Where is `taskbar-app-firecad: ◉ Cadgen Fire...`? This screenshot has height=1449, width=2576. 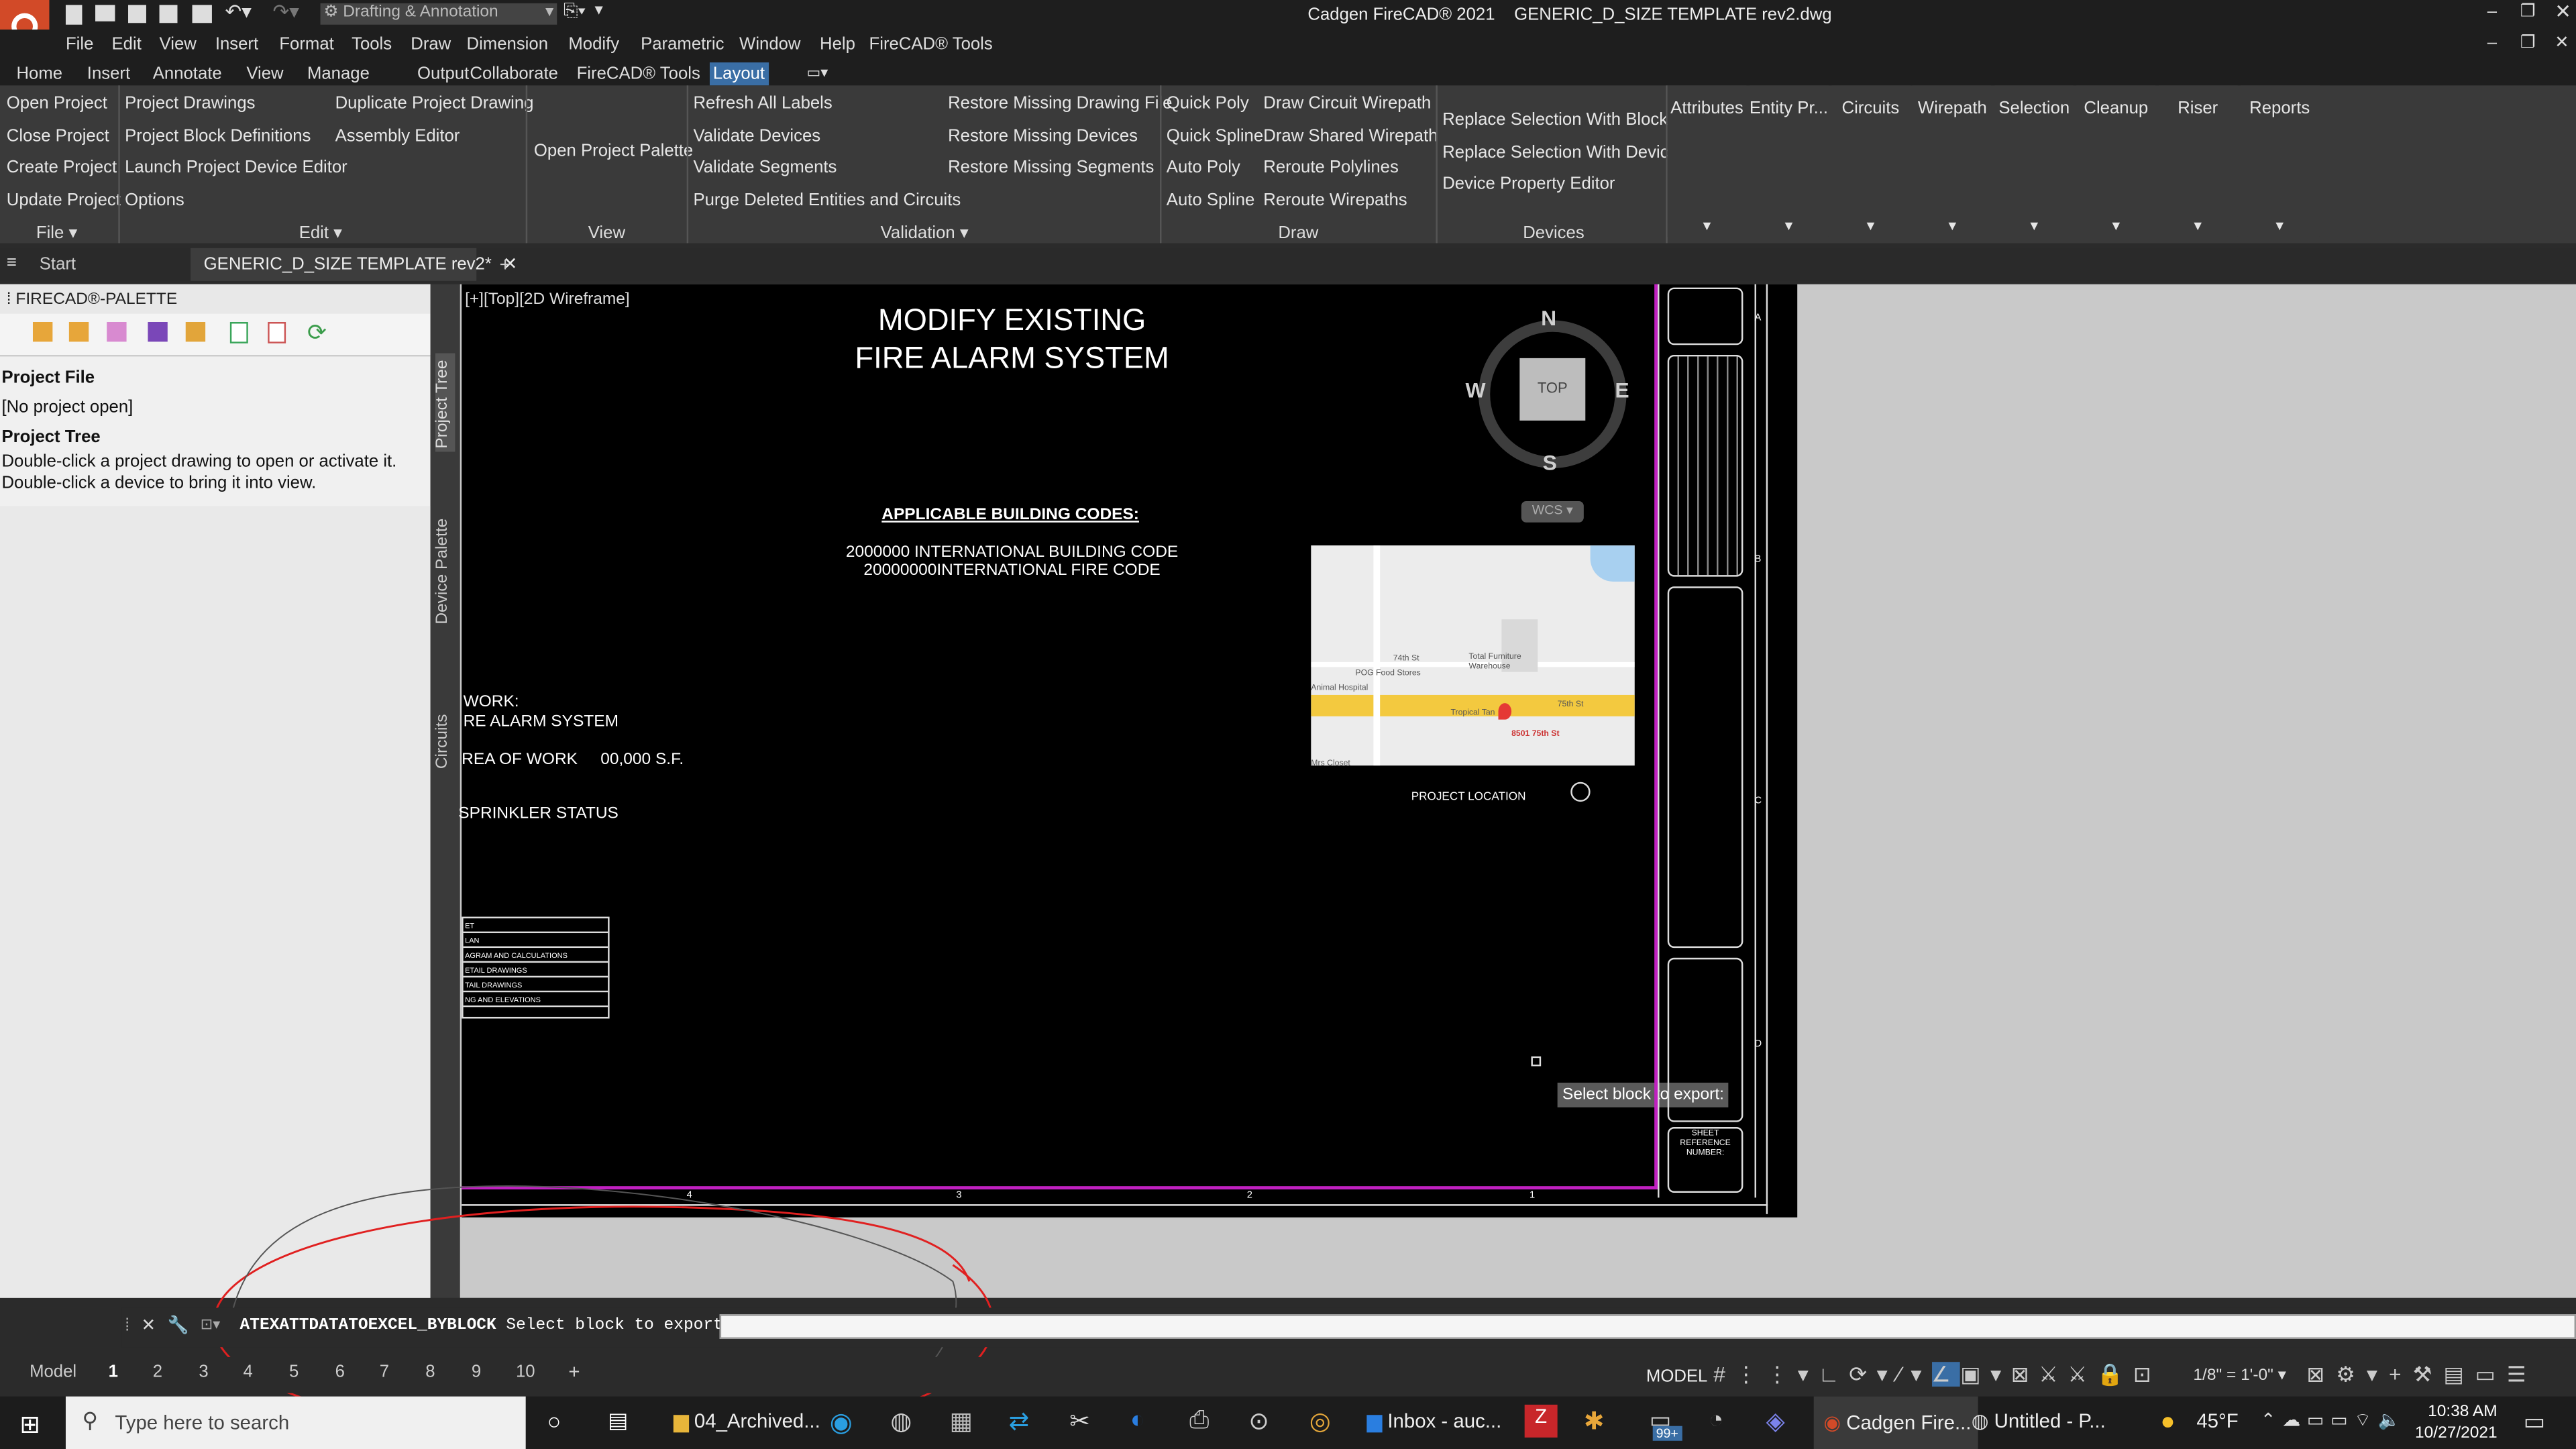
taskbar-app-firecad: ◉ Cadgen Fire... is located at coordinates (1895, 1422).